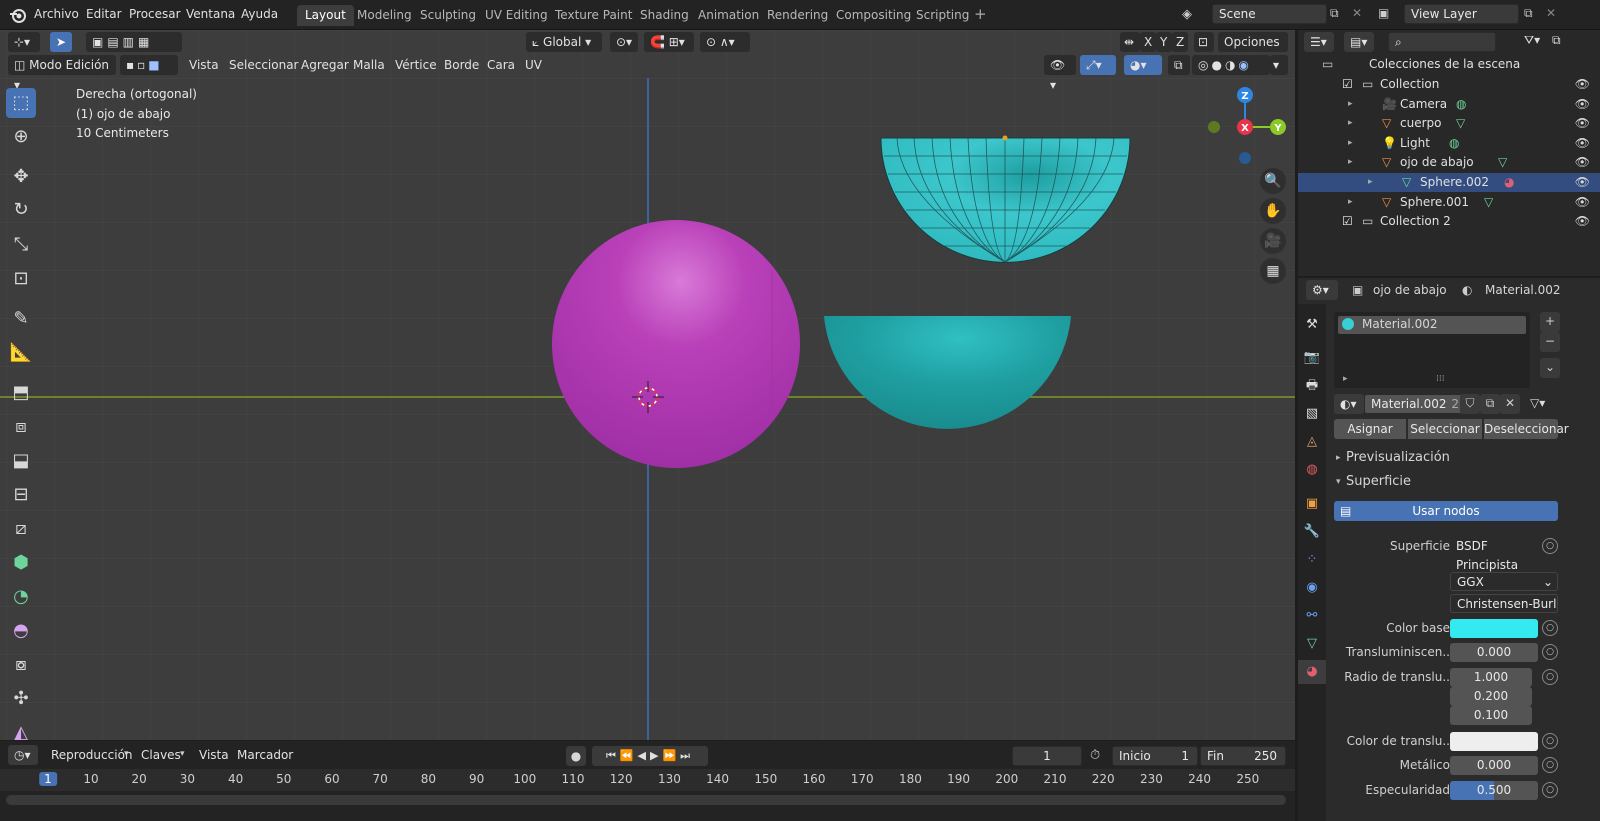 The image size is (1600, 821). What do you see at coordinates (1550, 741) in the screenshot?
I see `subsurface-color-link-icon: ○` at bounding box center [1550, 741].